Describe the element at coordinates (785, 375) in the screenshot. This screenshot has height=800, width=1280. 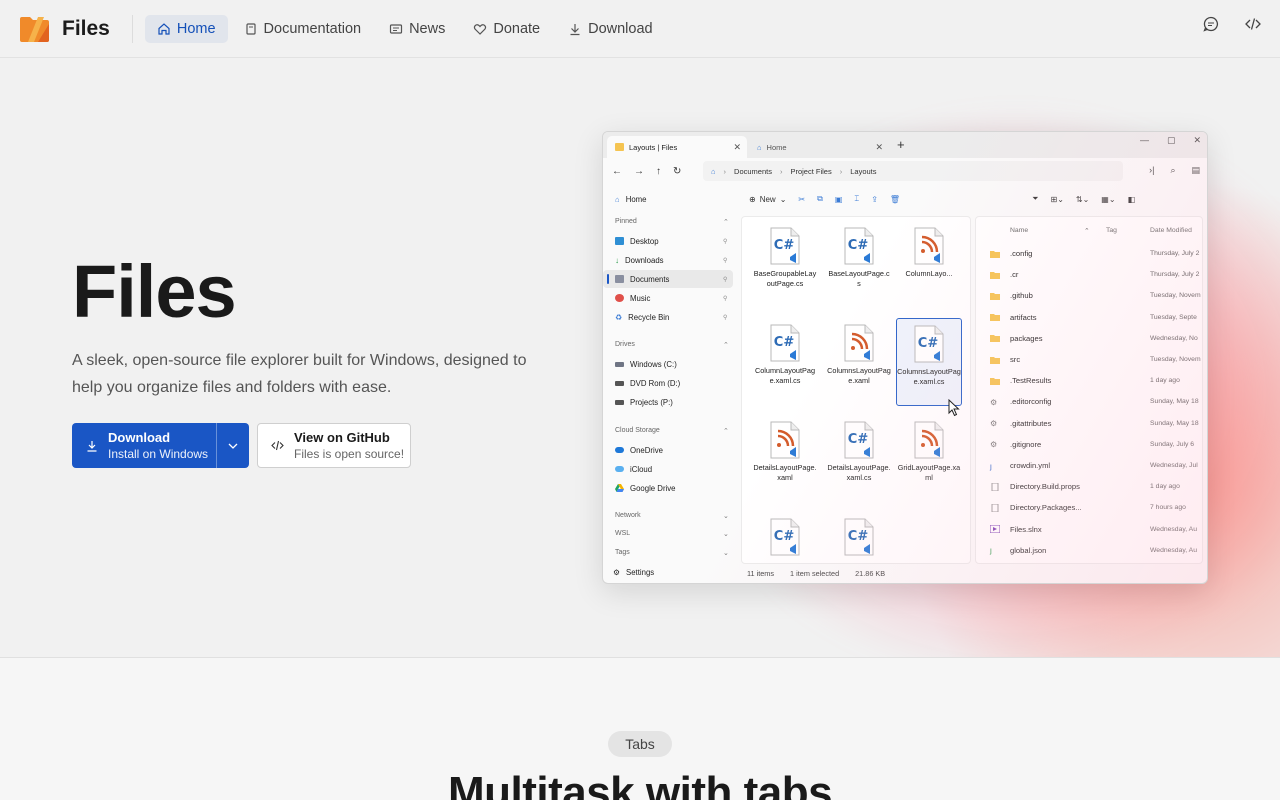
I see `file-name: ColumnLayoutPage.xaml.cs` at that location.